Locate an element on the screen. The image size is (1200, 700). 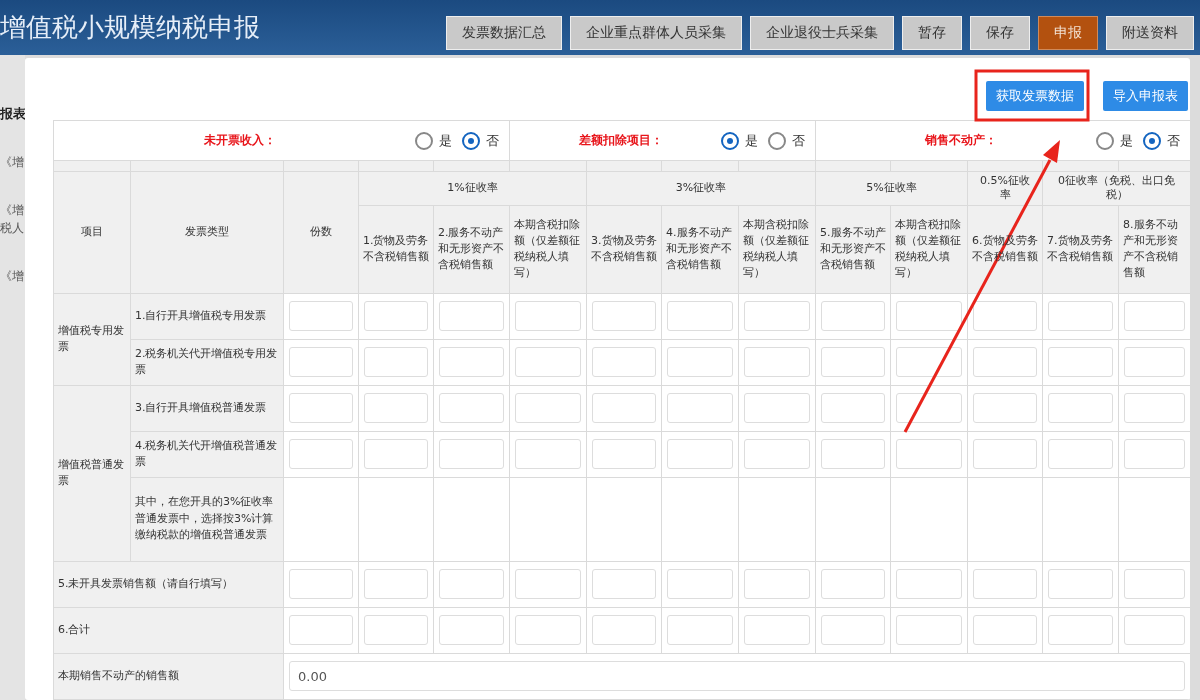
row-label: 5.未开具发票销售额（请自行填写） is located at coordinates (168, 584).